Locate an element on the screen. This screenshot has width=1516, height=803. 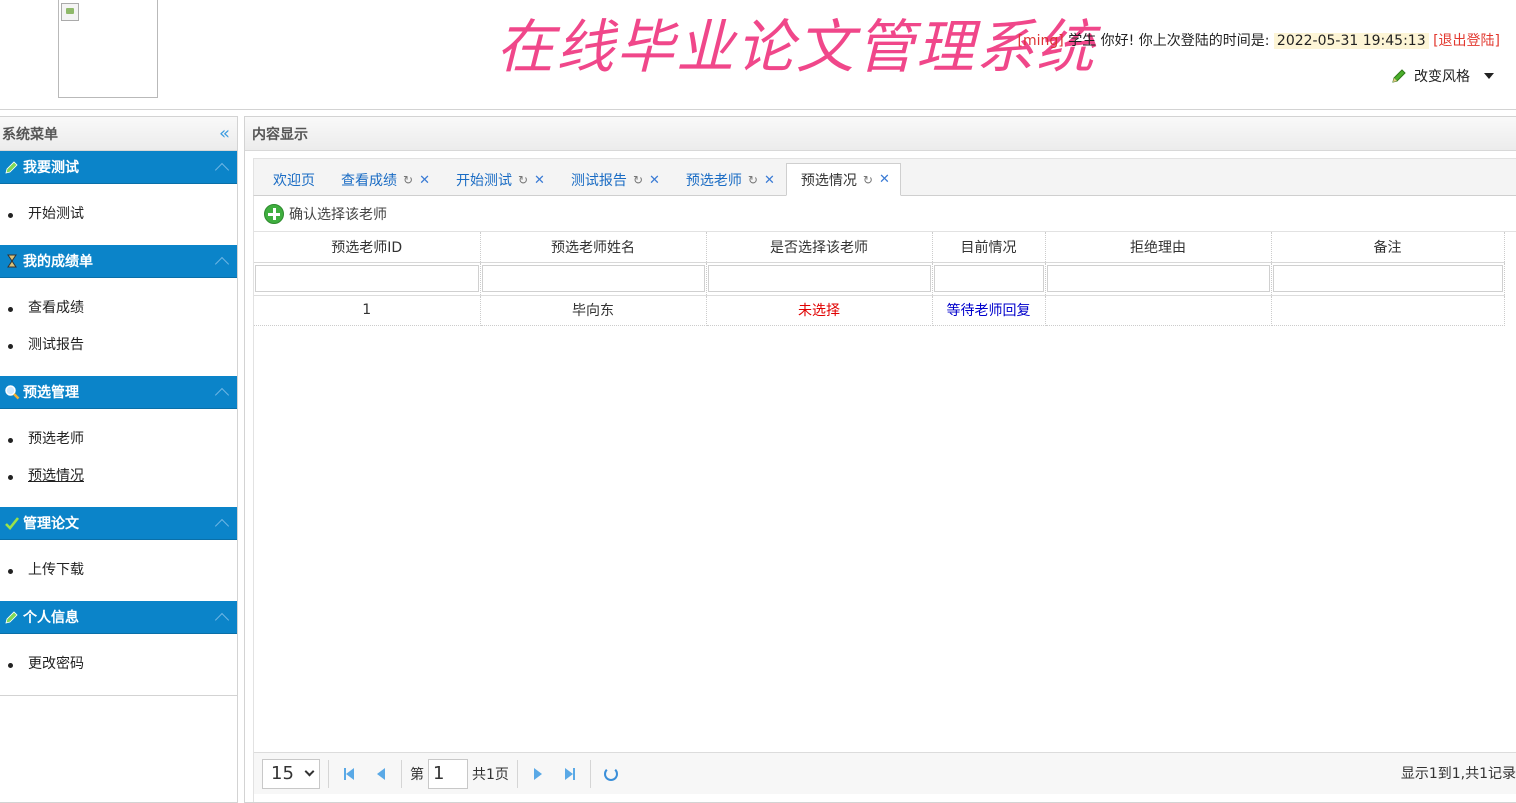
first-page-button is located at coordinates (349, 774).